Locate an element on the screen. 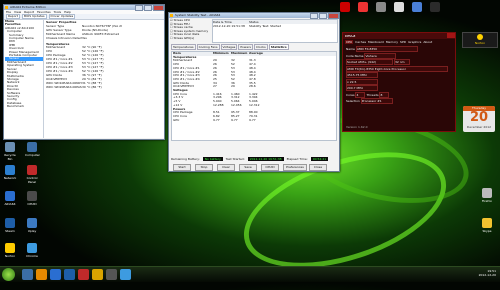 The width and height of the screenshot is (500, 290). desktop-icon: Recycle Bin is located at coordinates (10, 151).